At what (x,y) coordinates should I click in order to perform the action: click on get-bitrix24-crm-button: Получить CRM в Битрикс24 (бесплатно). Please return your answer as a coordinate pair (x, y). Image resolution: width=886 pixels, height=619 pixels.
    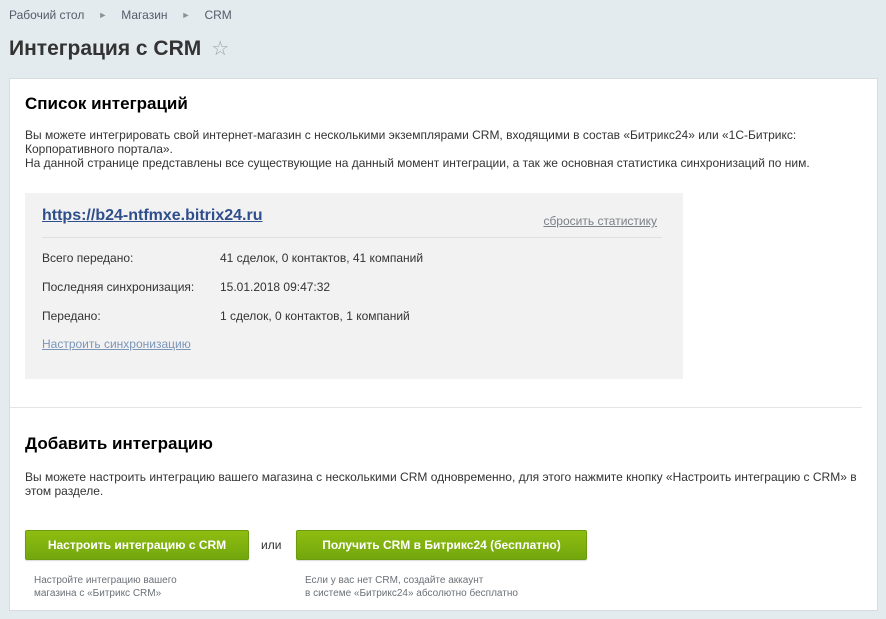
    Looking at the image, I should click on (441, 545).